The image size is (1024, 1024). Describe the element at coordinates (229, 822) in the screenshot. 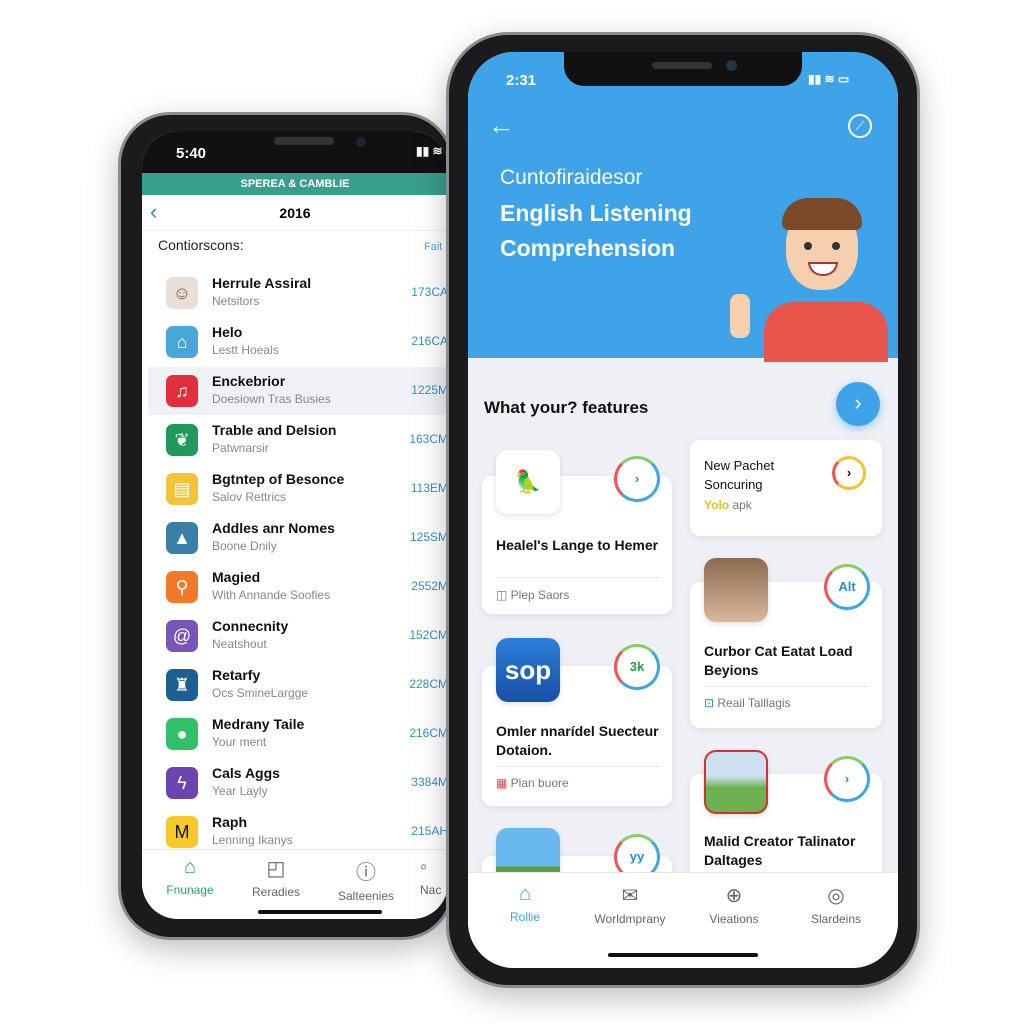

I see `item-title: Raph` at that location.